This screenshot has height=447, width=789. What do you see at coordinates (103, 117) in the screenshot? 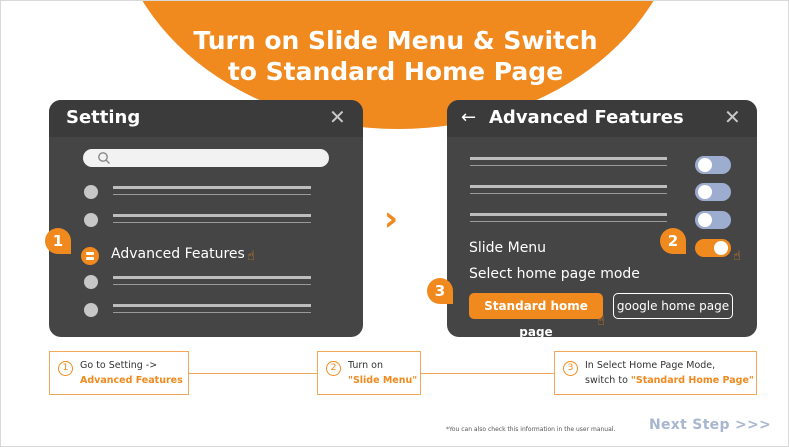
I see `settings-title: Setting` at bounding box center [103, 117].